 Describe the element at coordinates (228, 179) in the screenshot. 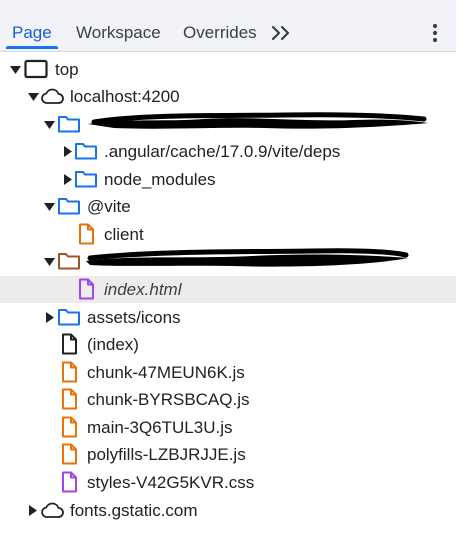

I see `tree-item-node-modules: node_modules` at that location.